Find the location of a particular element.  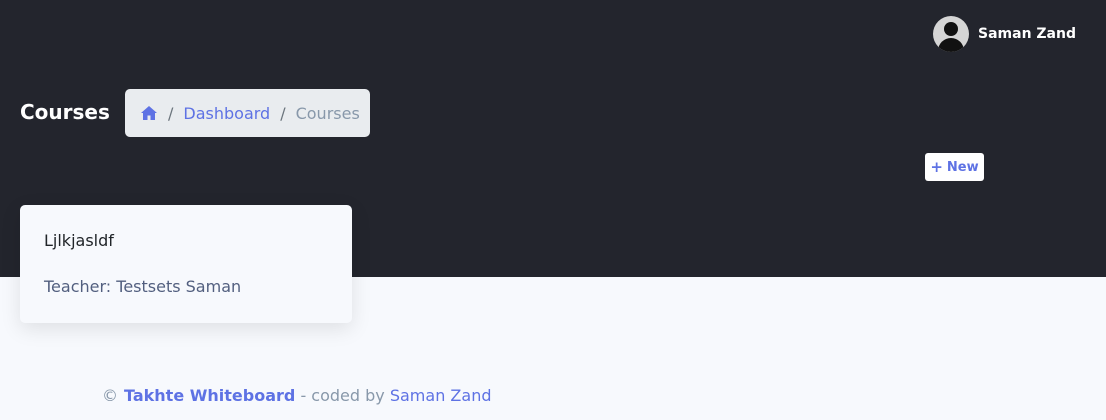

breadcrumb-item-dashboard: Dashboard is located at coordinates (226, 113).